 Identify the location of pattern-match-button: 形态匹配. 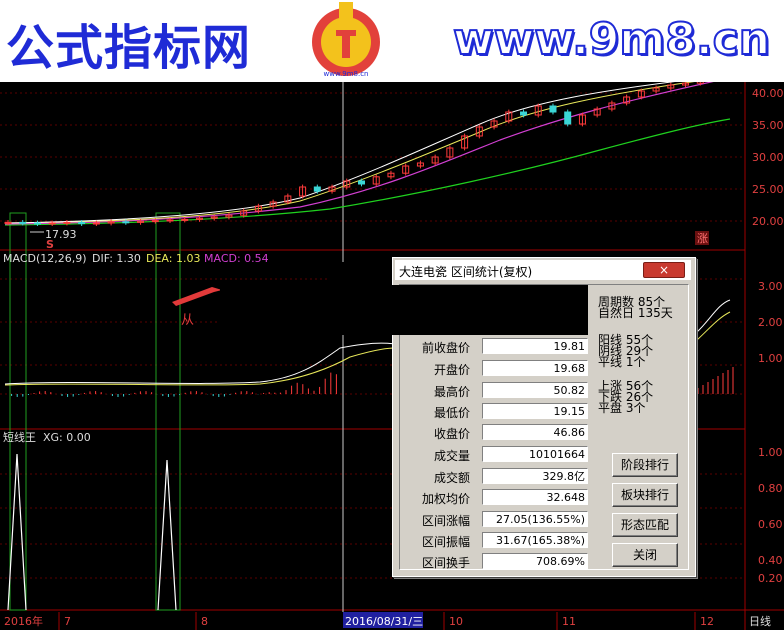
(645, 525).